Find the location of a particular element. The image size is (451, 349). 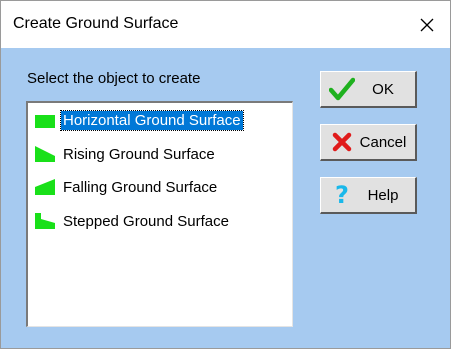

checkmark-icon is located at coordinates (342, 89).